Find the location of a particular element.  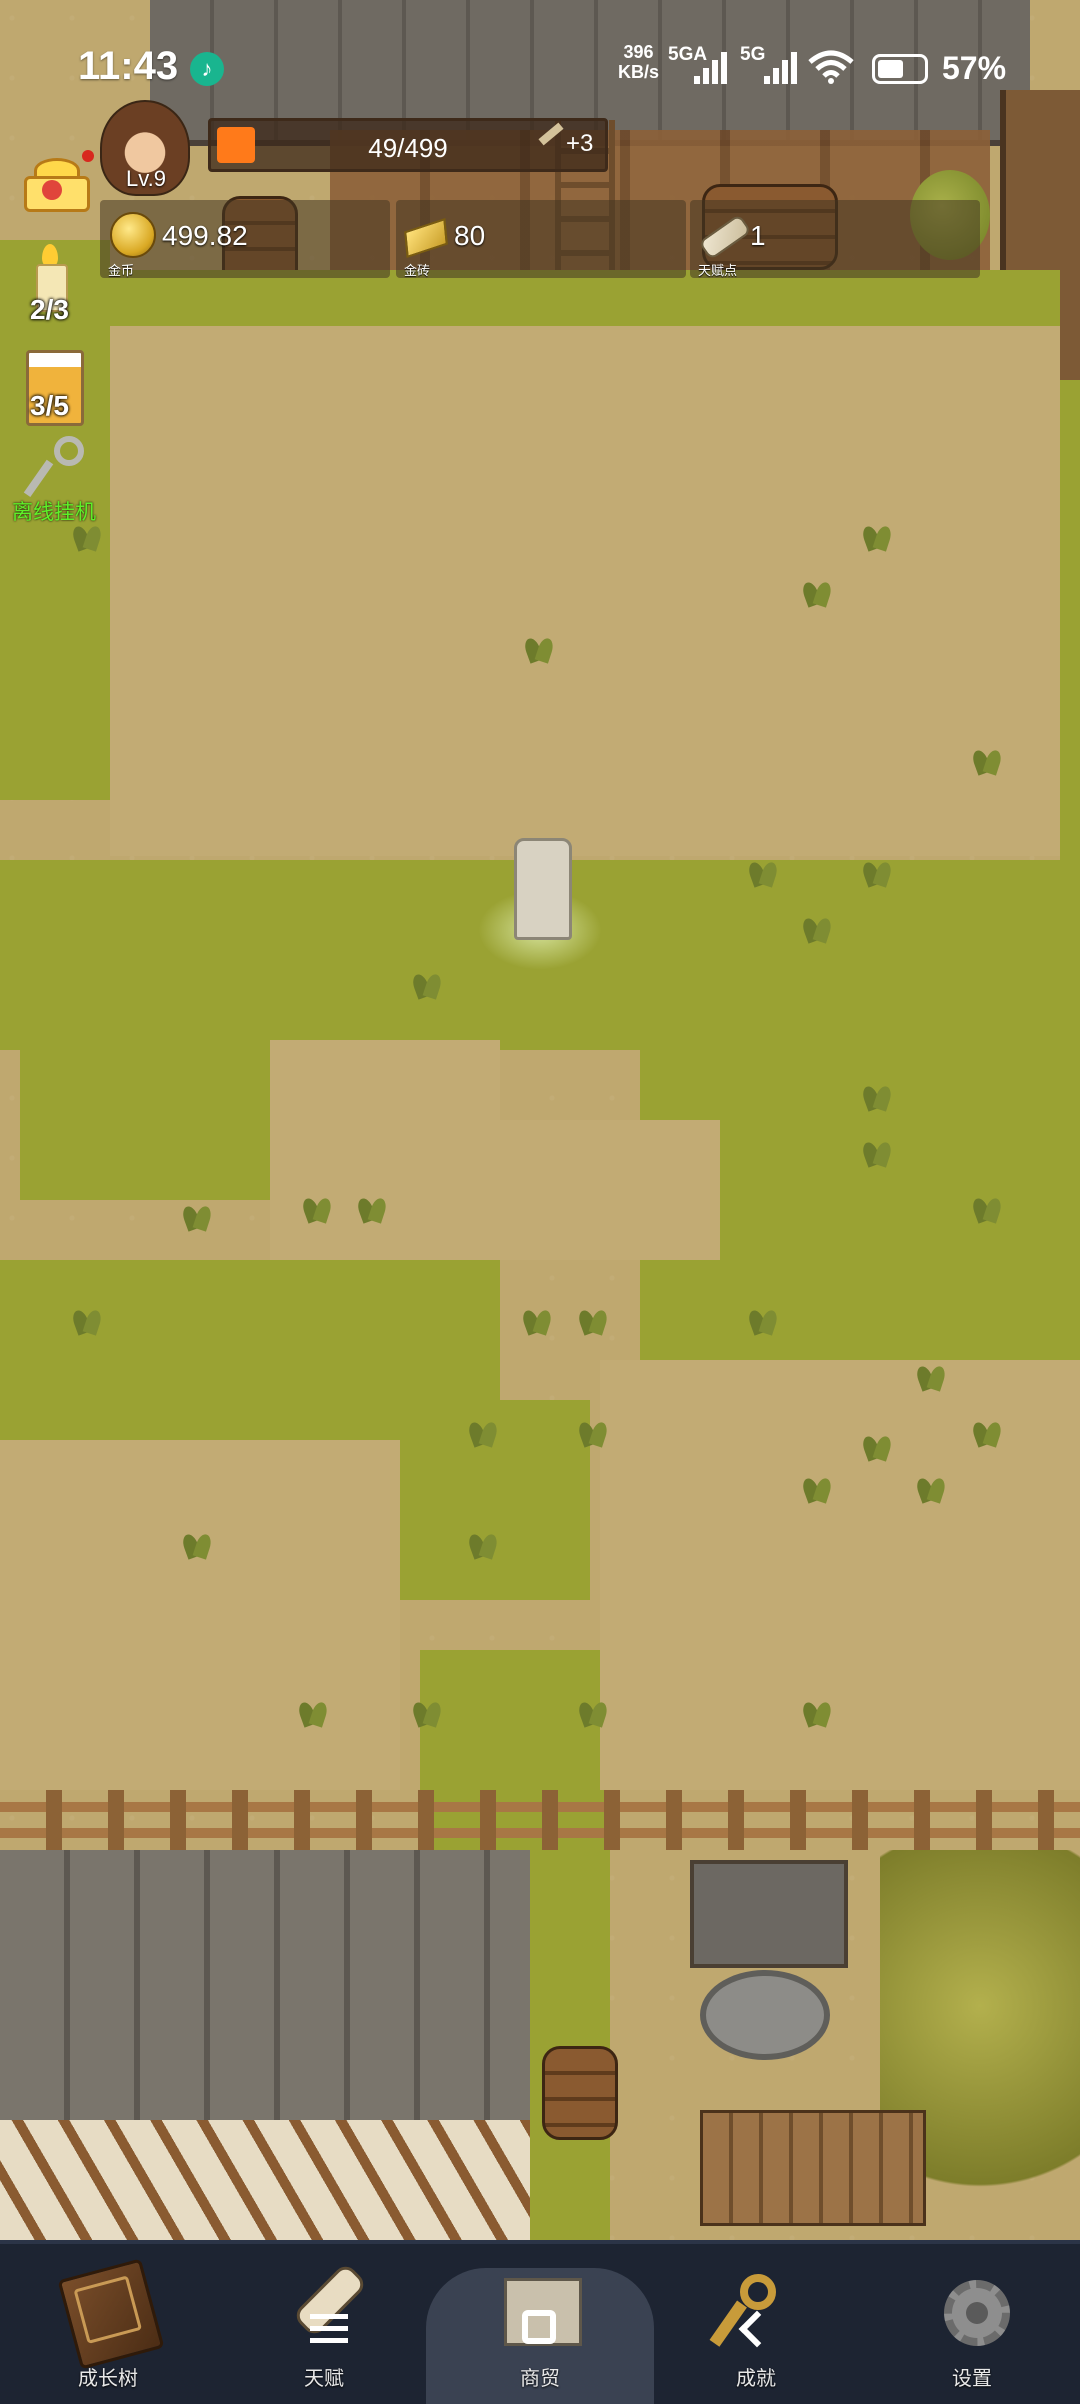

bottom-nav: 成长树 天赋 商贸 成就 设置 is located at coordinates (540, 2322).